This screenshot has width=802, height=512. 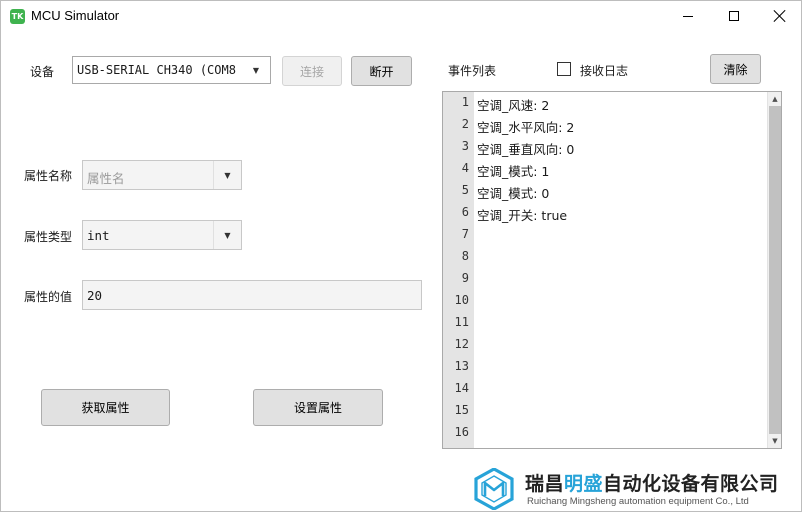 What do you see at coordinates (48, 176) in the screenshot?
I see `property-name-label: 属性名称` at bounding box center [48, 176].